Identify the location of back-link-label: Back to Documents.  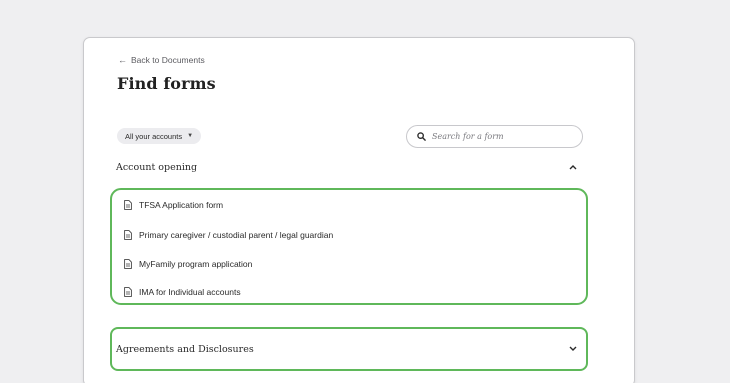
(168, 60).